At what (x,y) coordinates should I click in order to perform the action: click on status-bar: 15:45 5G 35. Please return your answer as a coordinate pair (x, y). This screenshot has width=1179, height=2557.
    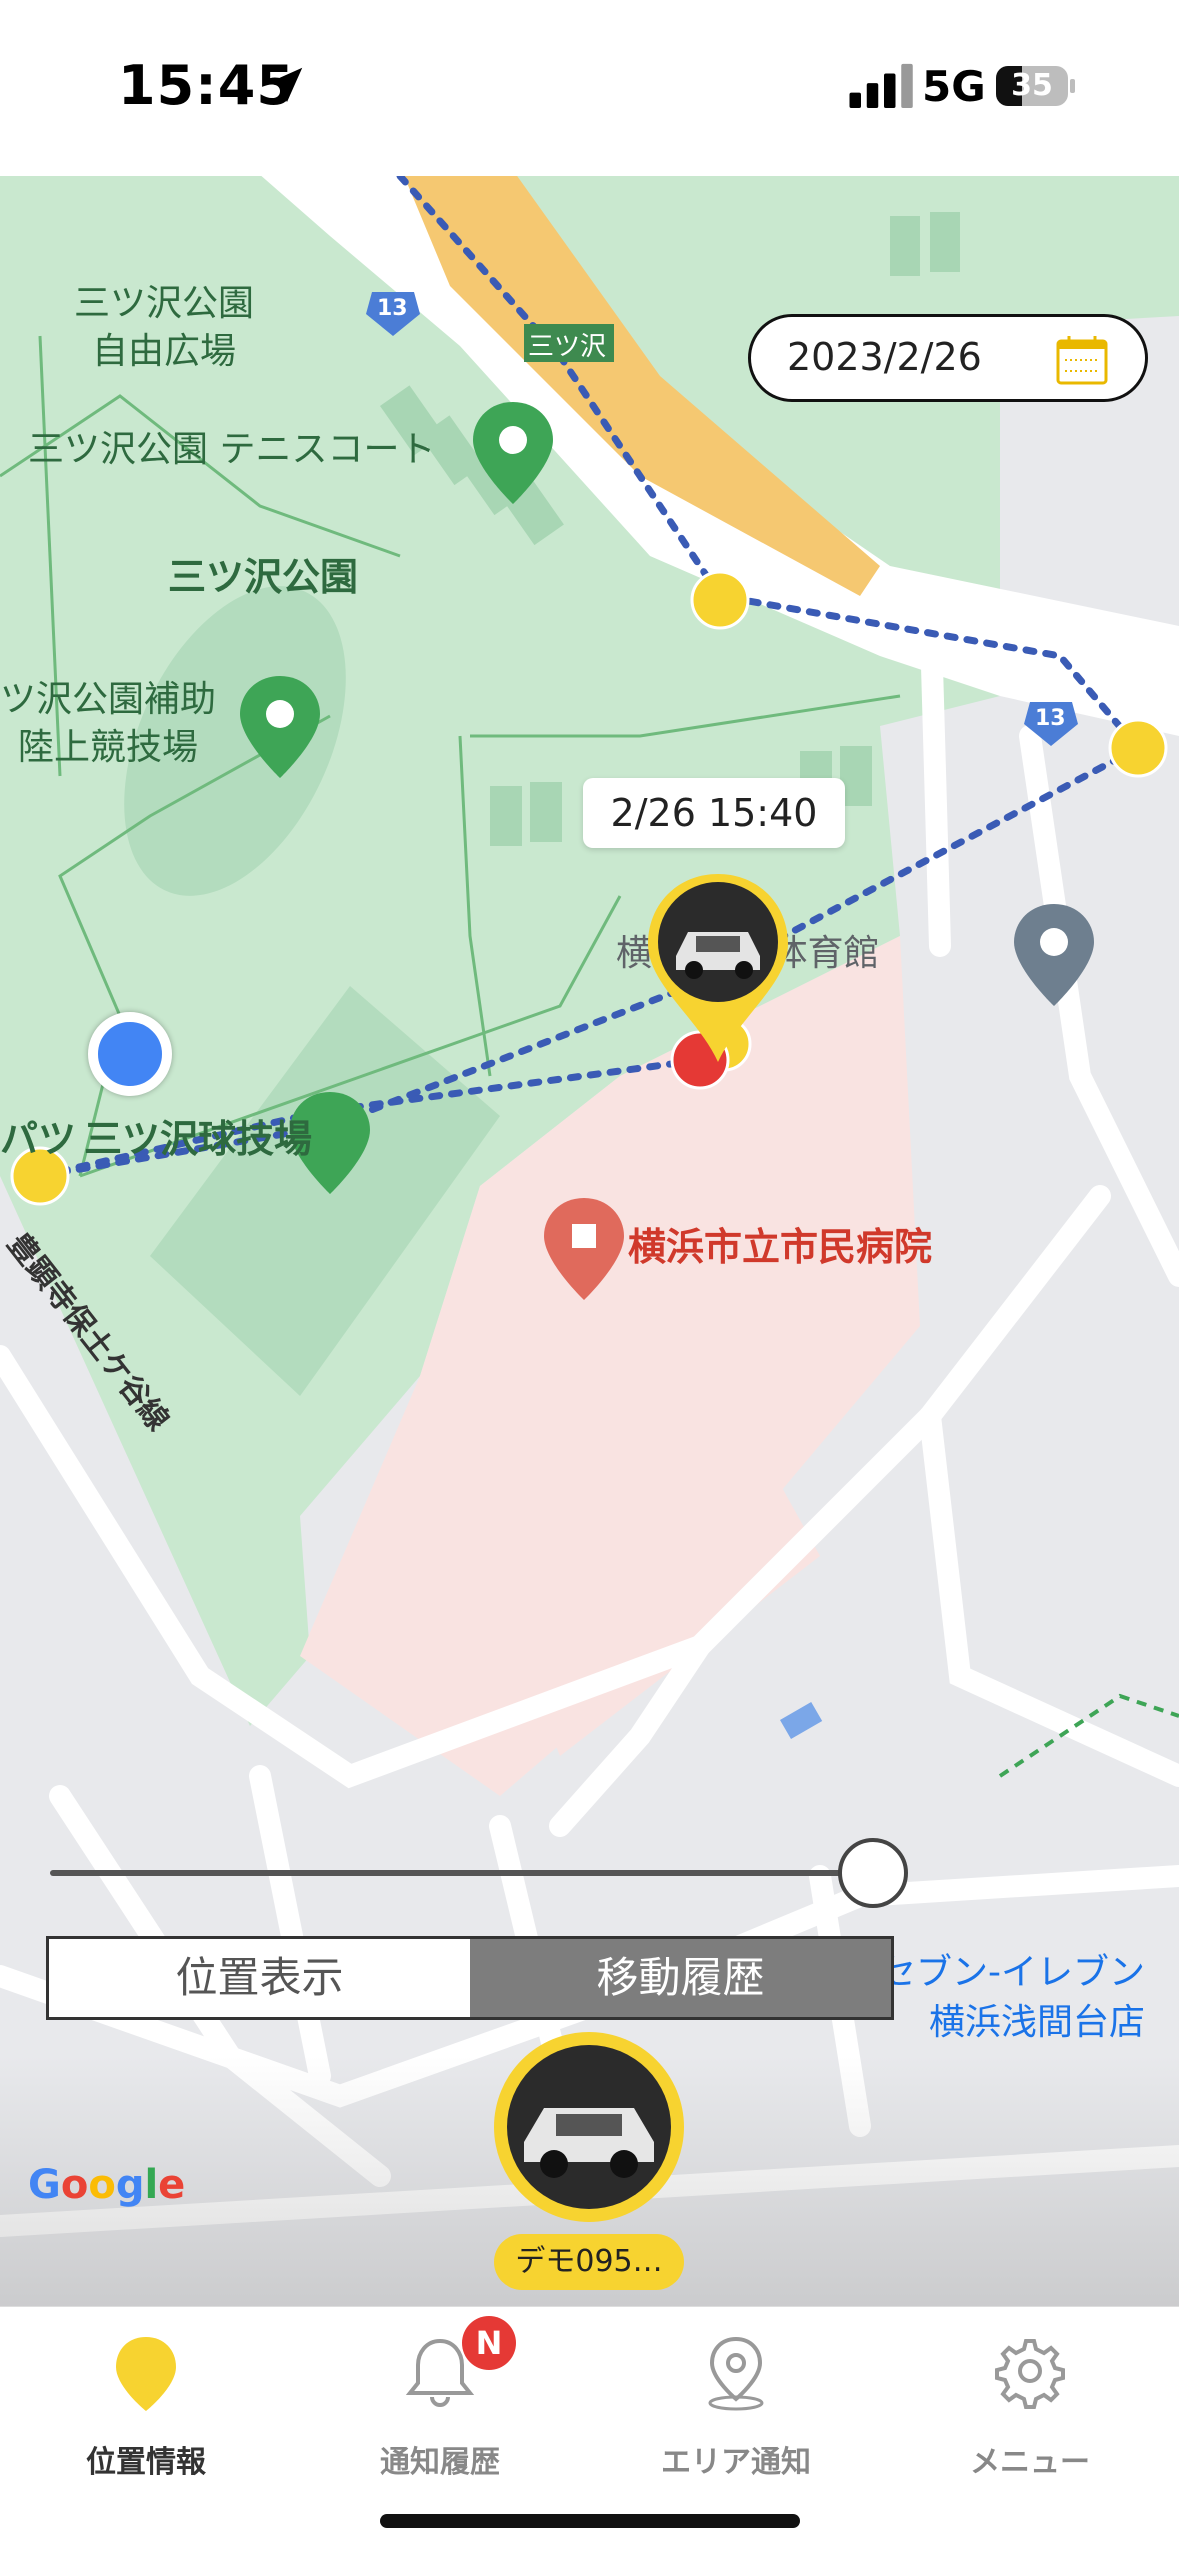
    Looking at the image, I should click on (589, 88).